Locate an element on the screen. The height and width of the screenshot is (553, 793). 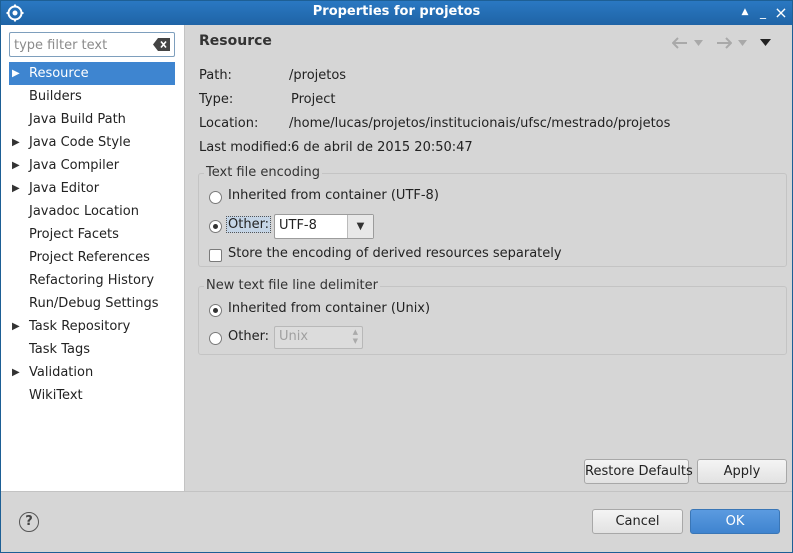
tree-item-label: Java Code Style is located at coordinates (80, 142).